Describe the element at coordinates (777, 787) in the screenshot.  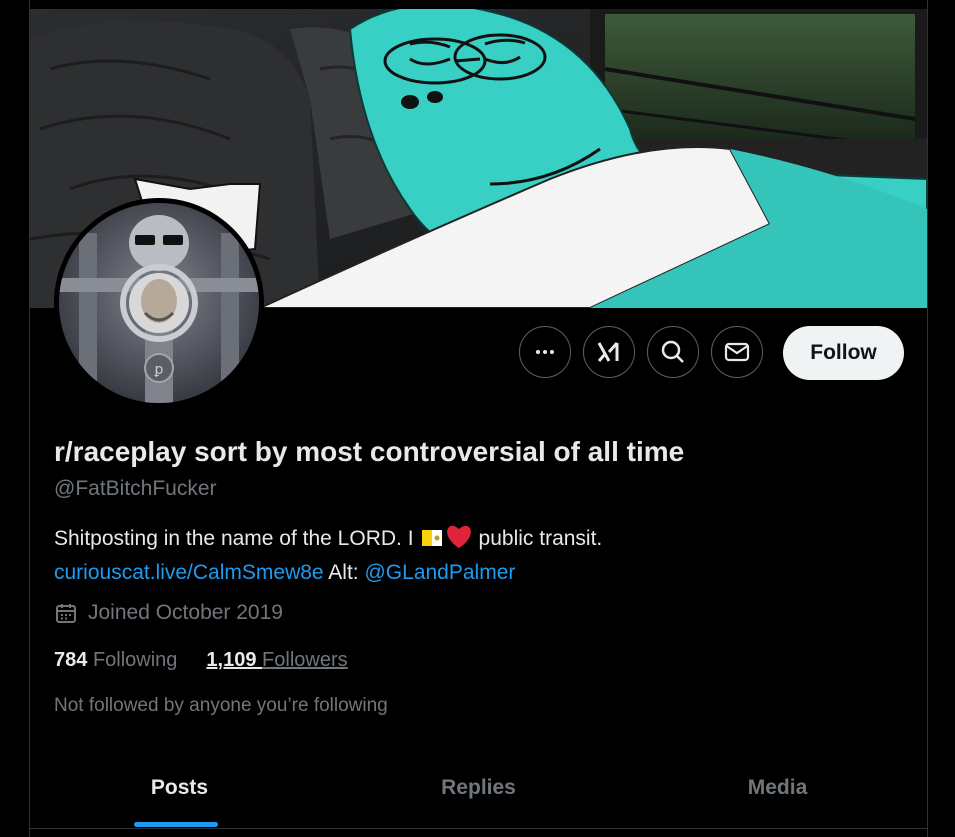
I see `tab-label: Media` at that location.